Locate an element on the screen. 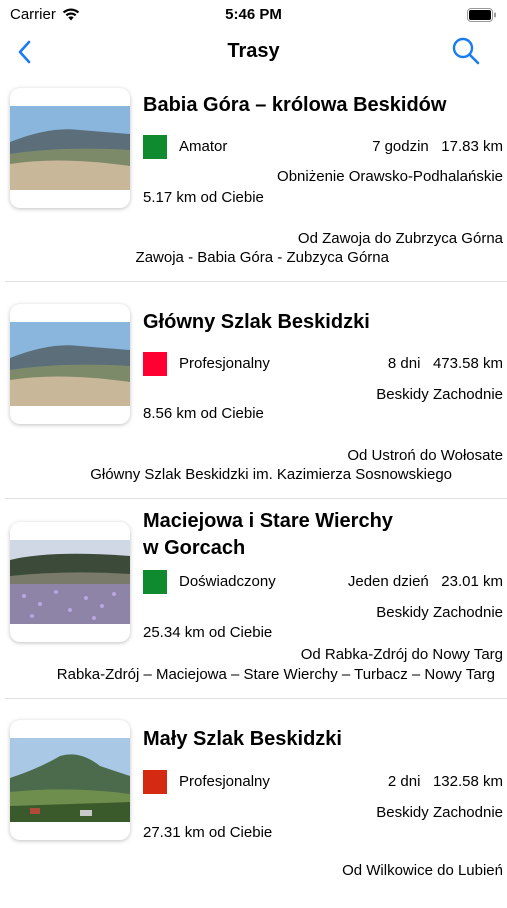 The image size is (507, 908). route-duration-length: 7 godzin 17.83 km is located at coordinates (437, 146).